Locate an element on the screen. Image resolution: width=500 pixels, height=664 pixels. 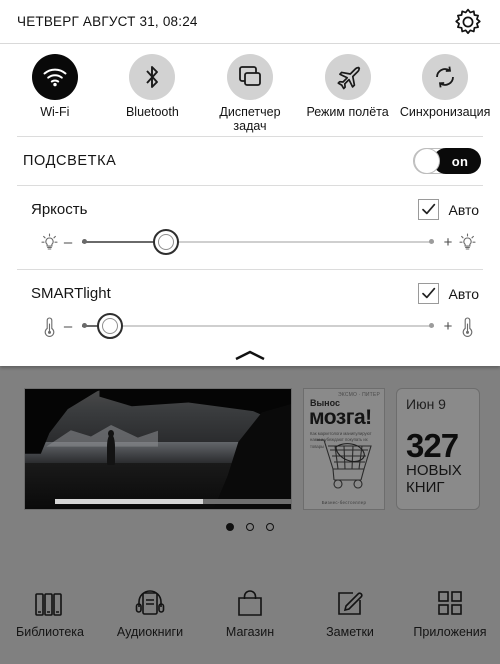
smartlight-slider is located at coordinates (258, 326).